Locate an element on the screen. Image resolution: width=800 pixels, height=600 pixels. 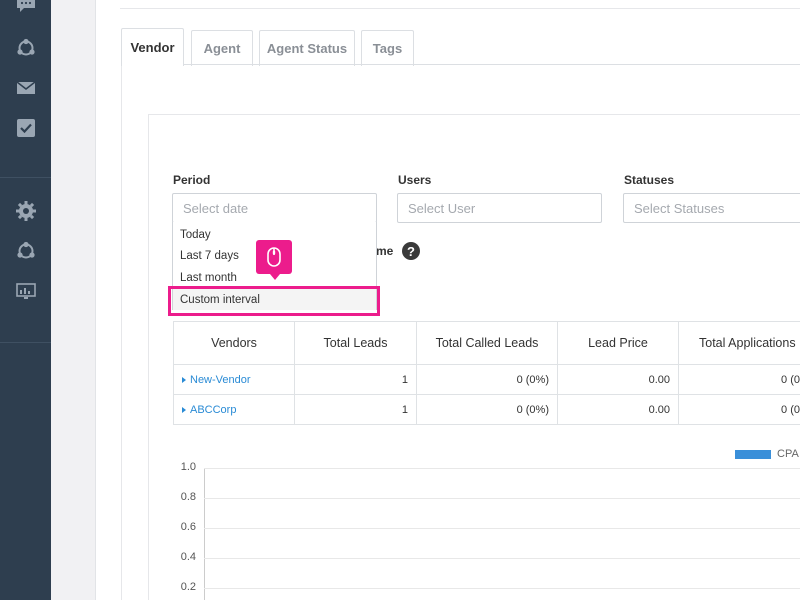
tab-vendor: Vendor is located at coordinates (152, 47).